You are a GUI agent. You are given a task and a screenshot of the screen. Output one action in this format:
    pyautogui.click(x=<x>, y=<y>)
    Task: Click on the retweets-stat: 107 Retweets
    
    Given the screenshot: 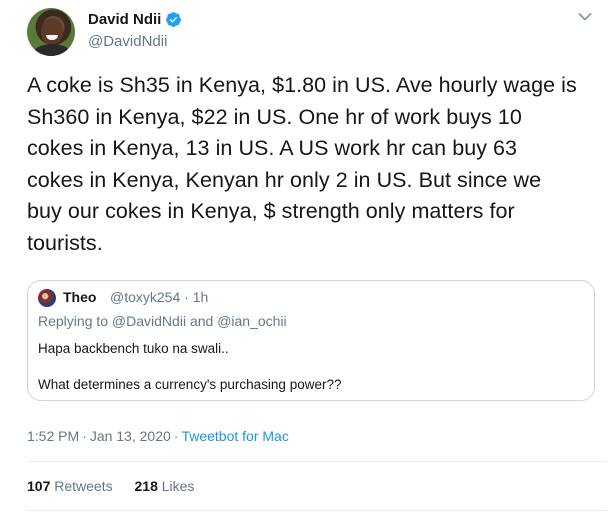 What is the action you would take?
    pyautogui.click(x=70, y=486)
    